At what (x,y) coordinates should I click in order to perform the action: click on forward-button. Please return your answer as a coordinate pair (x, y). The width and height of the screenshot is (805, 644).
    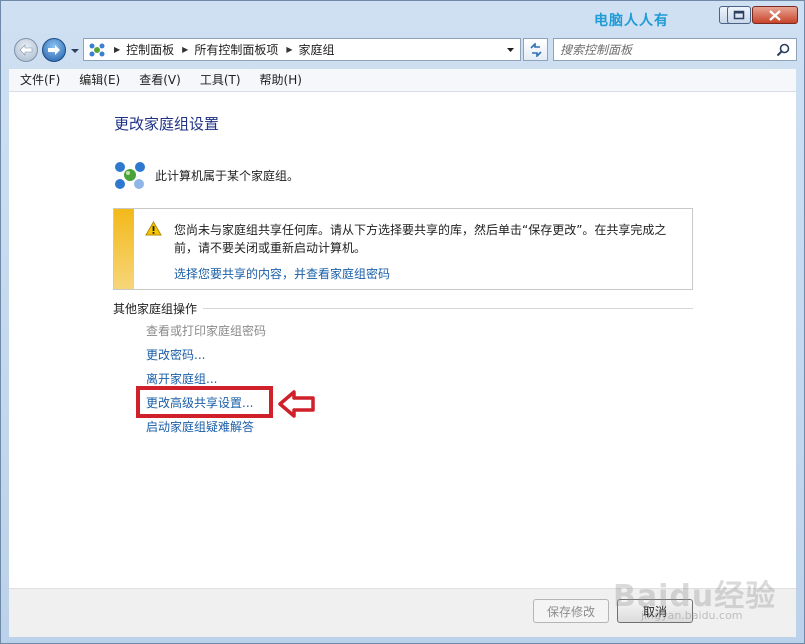
    Looking at the image, I should click on (54, 50).